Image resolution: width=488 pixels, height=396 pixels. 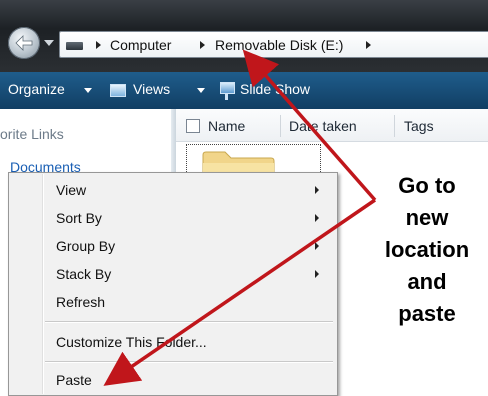 What do you see at coordinates (193, 126) in the screenshot?
I see `select-all-checkbox` at bounding box center [193, 126].